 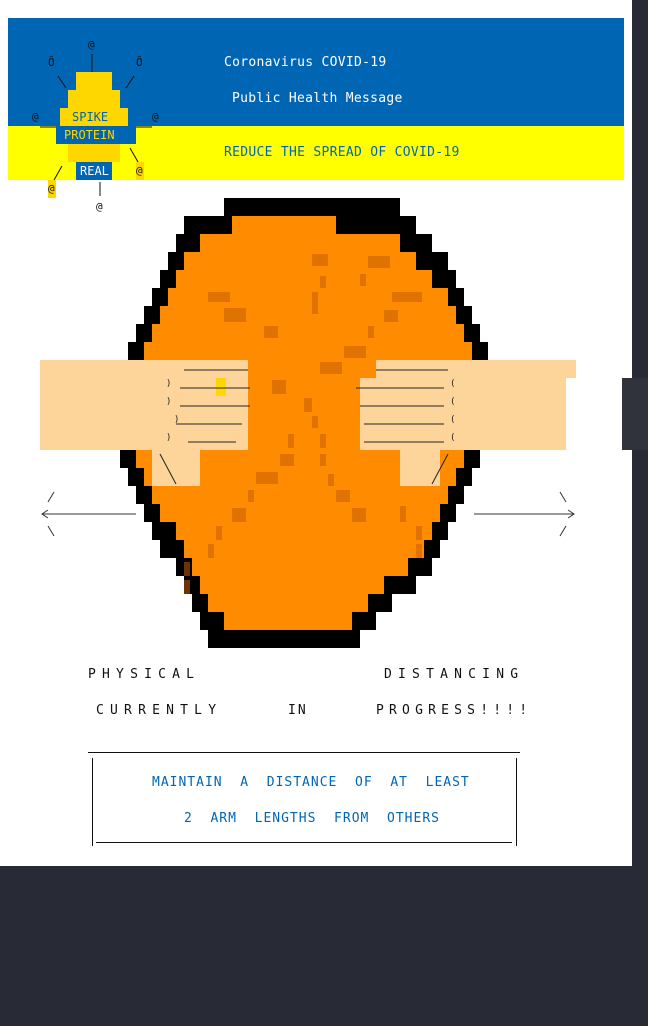 What do you see at coordinates (155, 116) in the screenshot?
I see `virus-spike-right: @` at bounding box center [155, 116].